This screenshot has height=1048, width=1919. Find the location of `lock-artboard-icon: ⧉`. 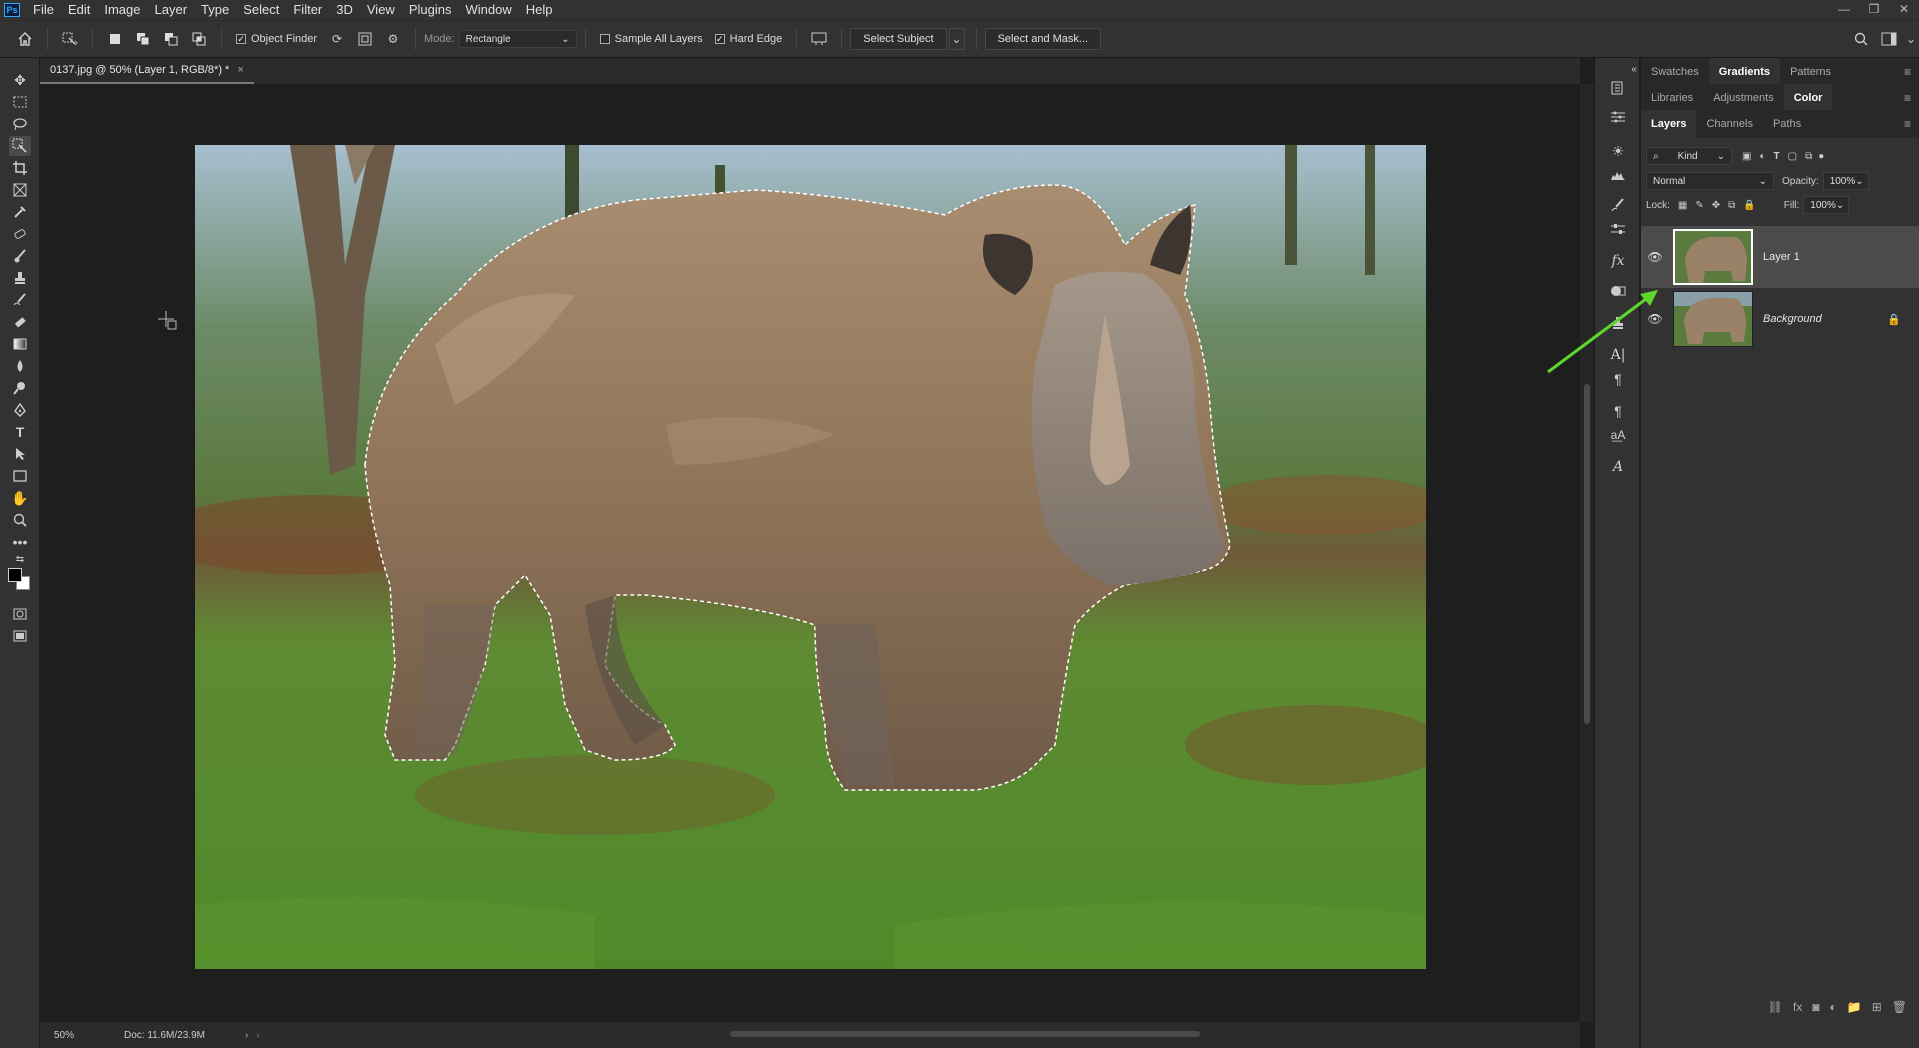

lock-artboard-icon: ⧉ is located at coordinates (1731, 205).